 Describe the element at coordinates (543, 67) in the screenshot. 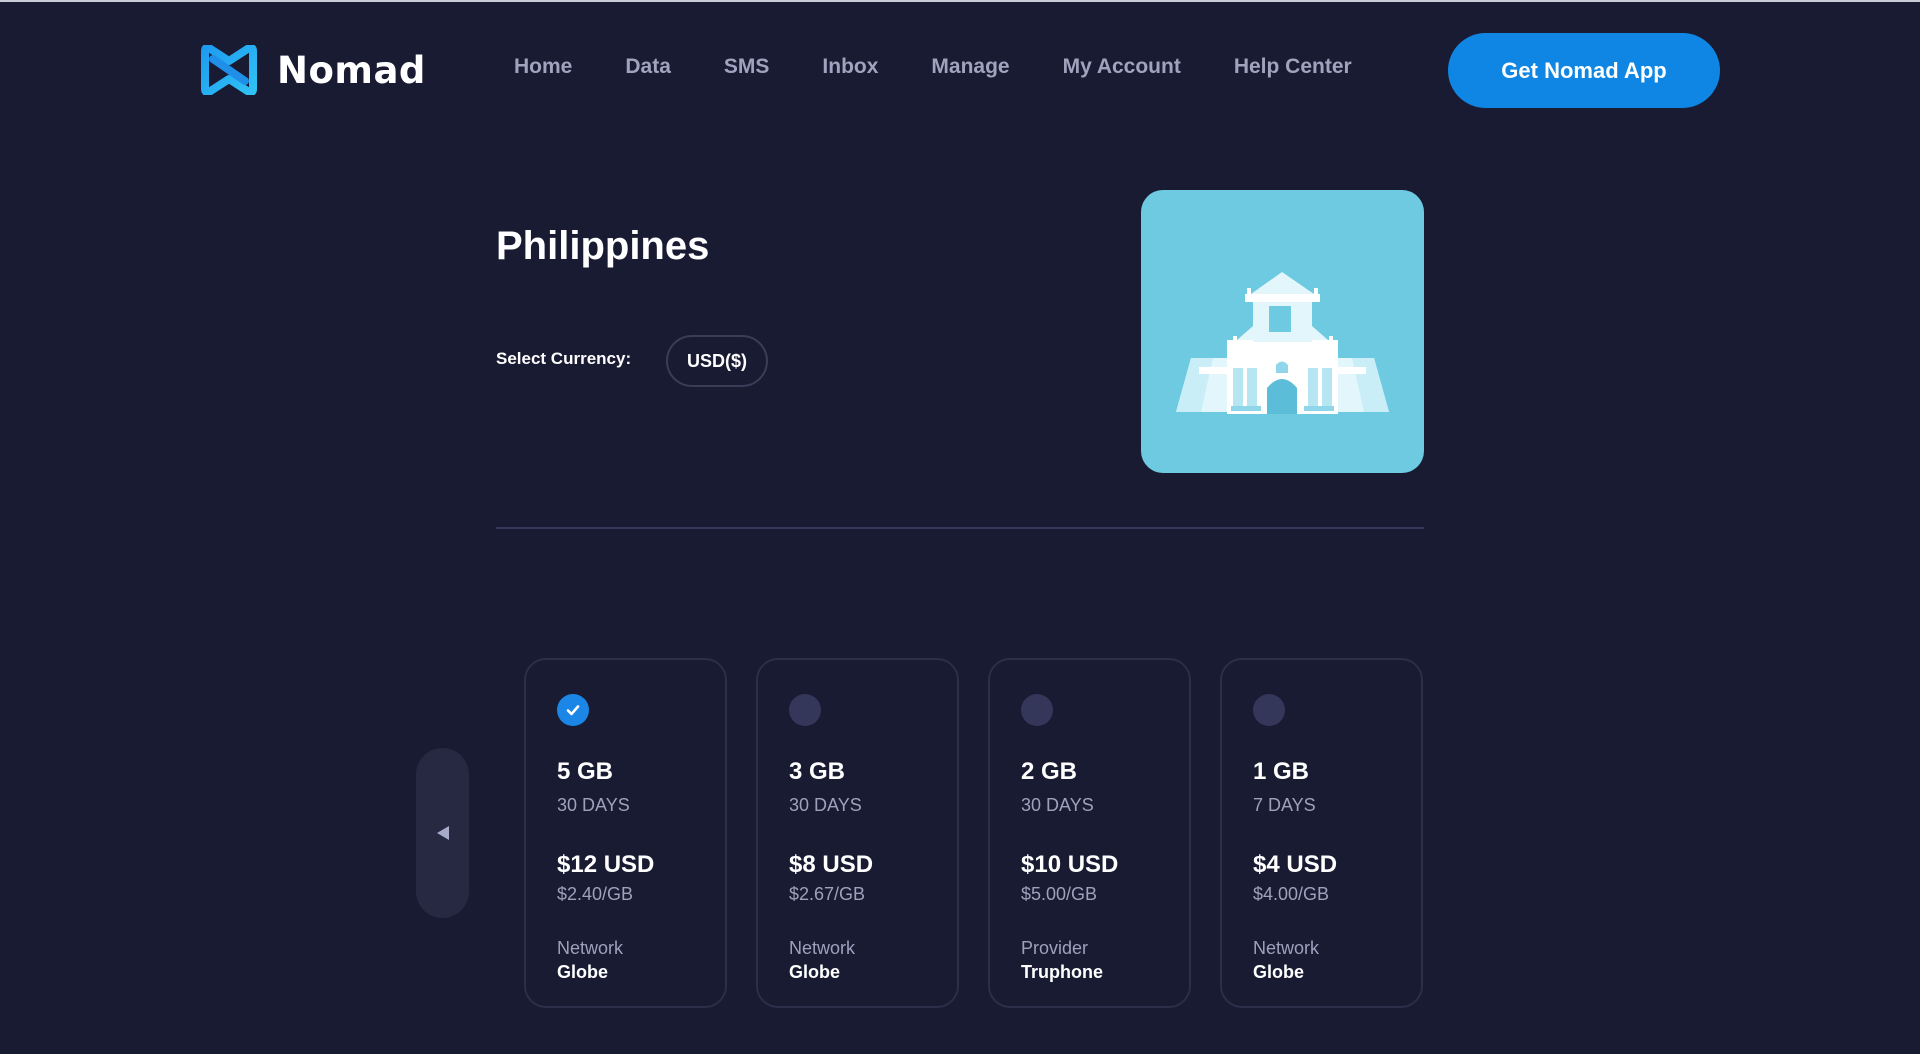

I see `nav-home: Home` at that location.